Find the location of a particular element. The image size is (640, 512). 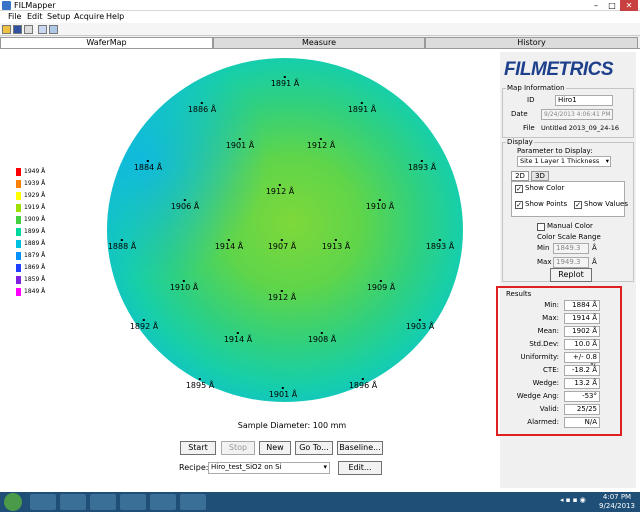

tab-2d: 2D is located at coordinates (520, 176).